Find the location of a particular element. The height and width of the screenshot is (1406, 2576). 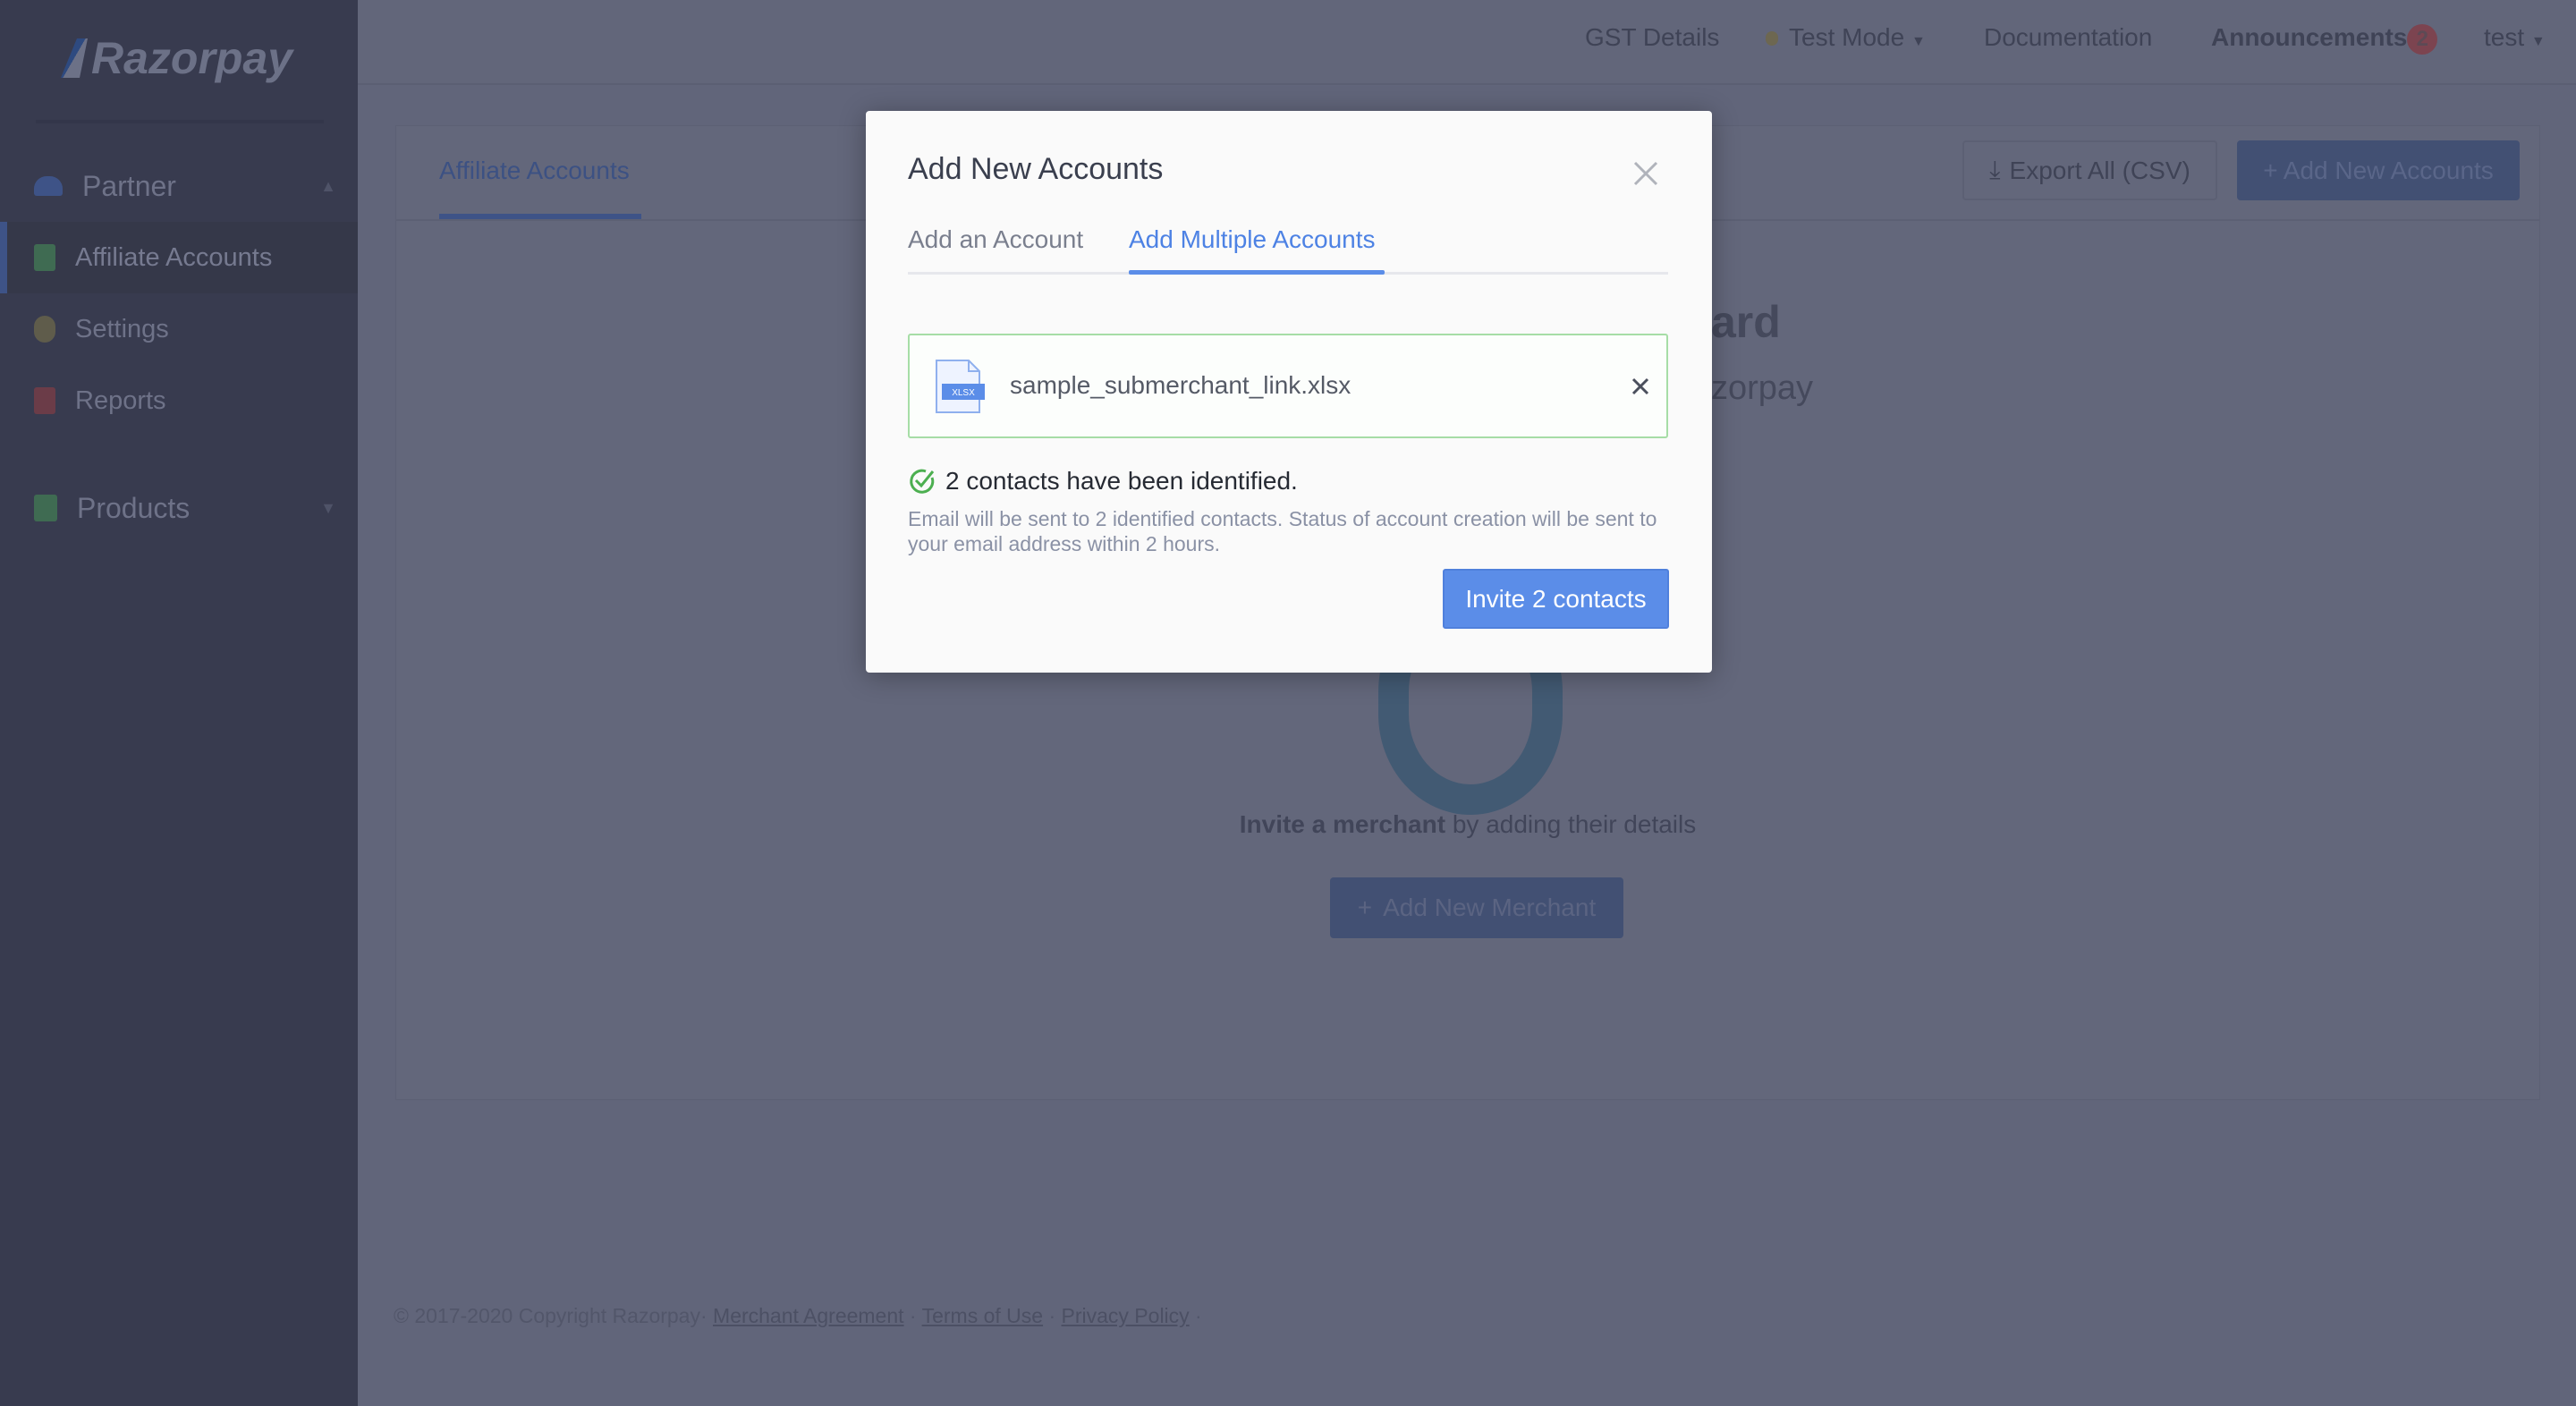

mode-label: Test Mode is located at coordinates (1847, 37).